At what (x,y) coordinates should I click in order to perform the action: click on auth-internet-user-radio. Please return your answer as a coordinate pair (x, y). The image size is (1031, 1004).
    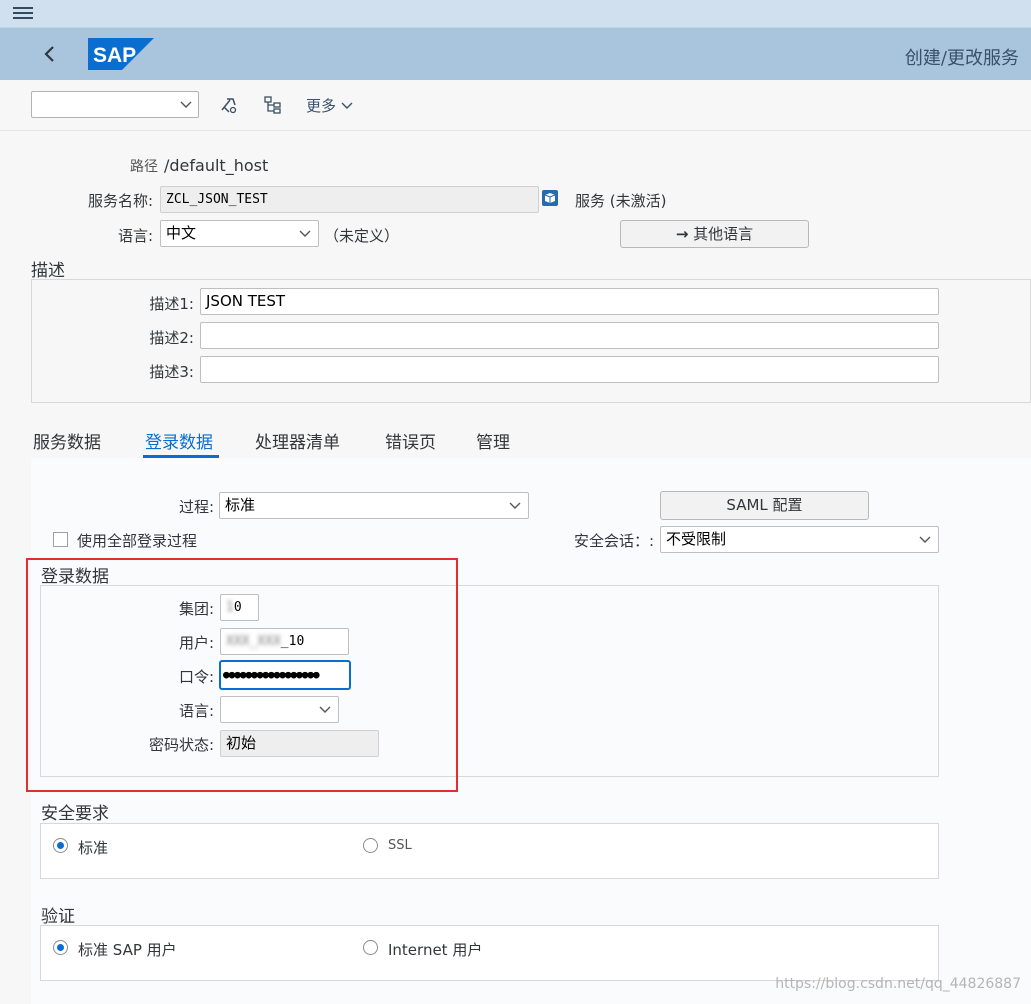
    Looking at the image, I should click on (370, 947).